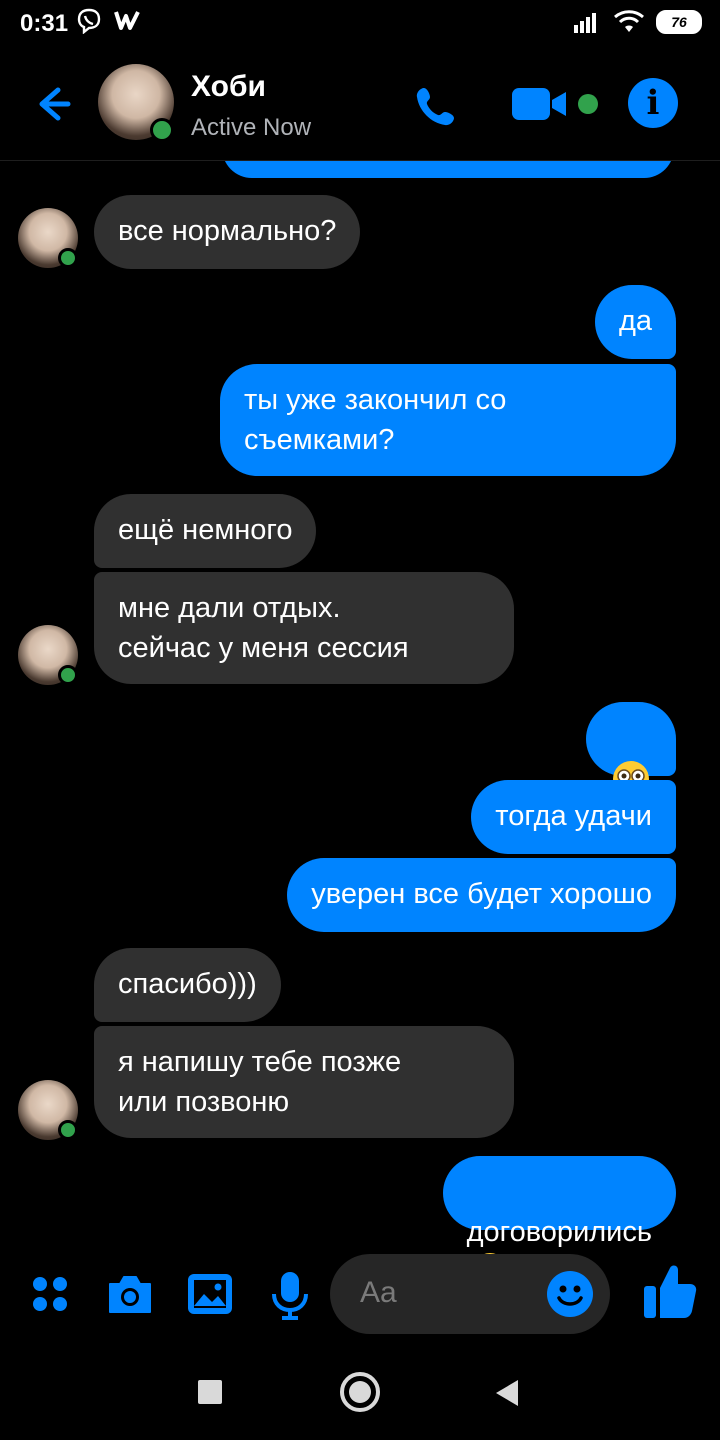 The width and height of the screenshot is (720, 1440). I want to click on apps-grid-icon, so click(50, 1294).